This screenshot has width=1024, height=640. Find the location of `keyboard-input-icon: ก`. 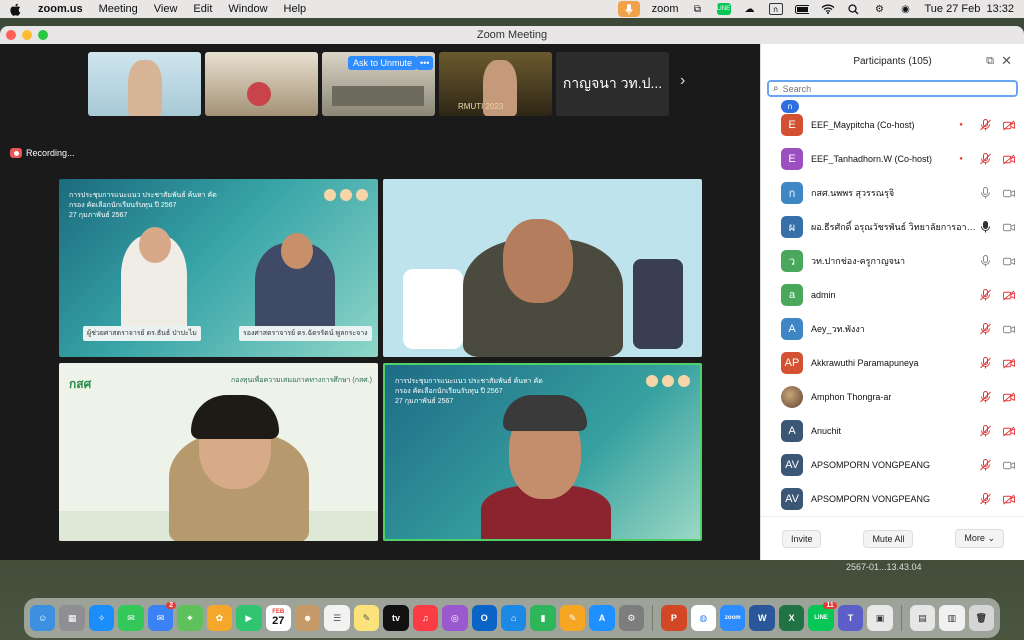

keyboard-input-icon: ก is located at coordinates (775, 9).